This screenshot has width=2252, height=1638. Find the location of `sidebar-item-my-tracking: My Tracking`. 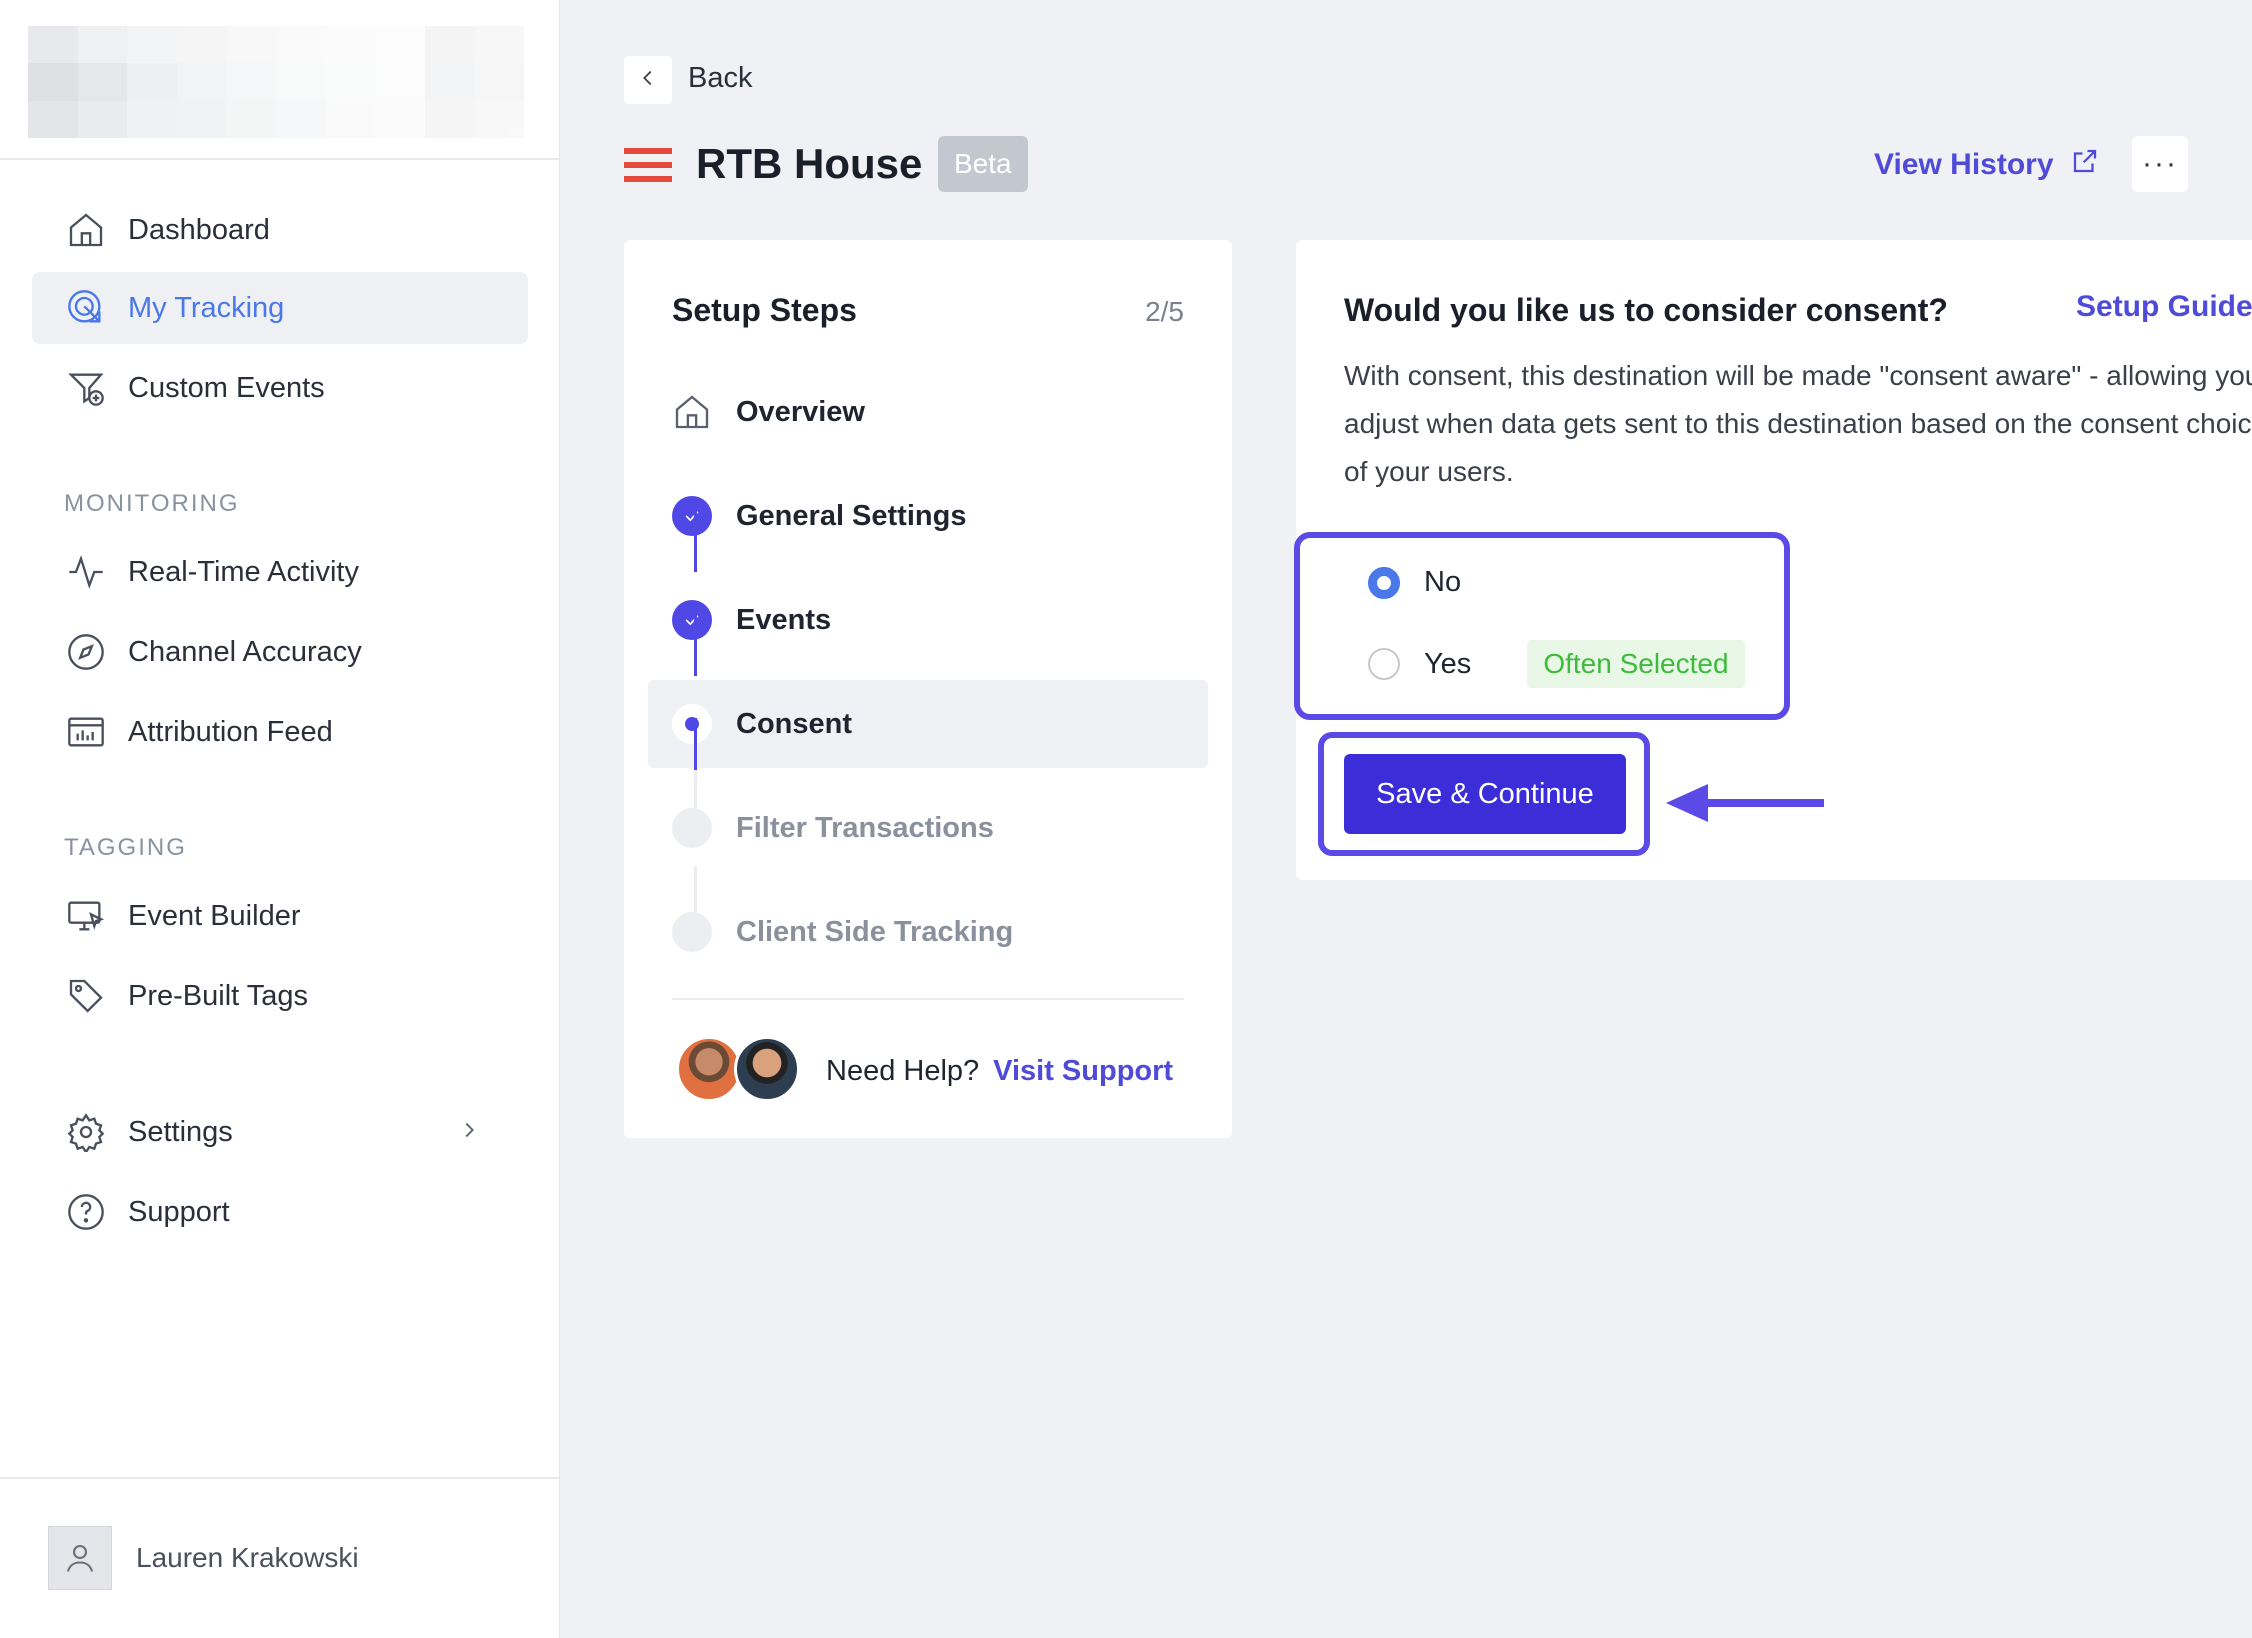

sidebar-item-my-tracking: My Tracking is located at coordinates (280, 308).